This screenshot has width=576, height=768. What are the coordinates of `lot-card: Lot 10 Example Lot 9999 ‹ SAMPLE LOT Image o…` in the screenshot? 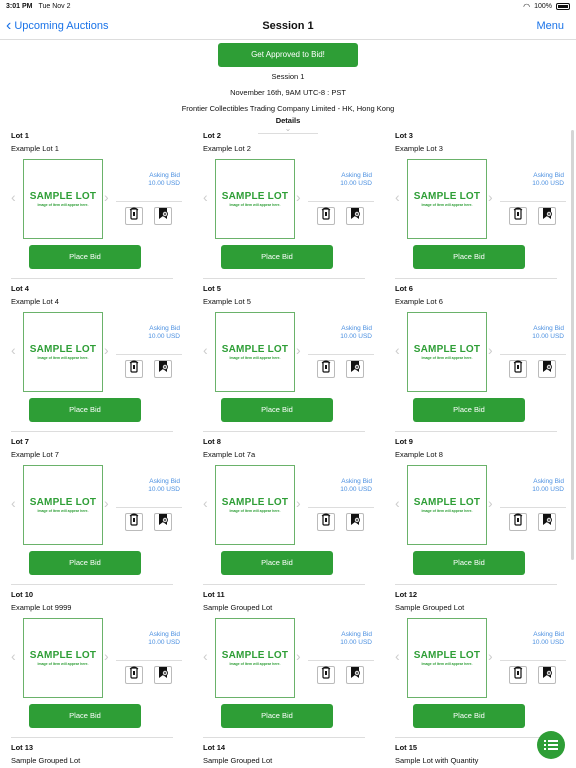 It's located at (93, 666).